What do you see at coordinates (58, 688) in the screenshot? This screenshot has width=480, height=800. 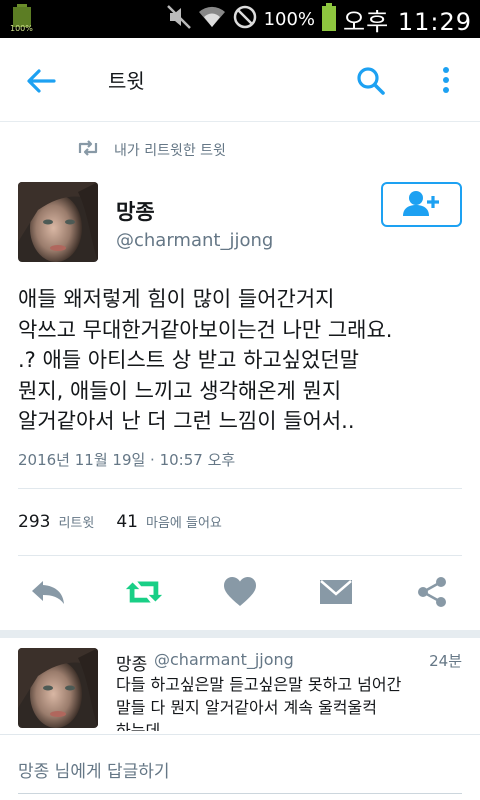 I see `reply-avatar` at bounding box center [58, 688].